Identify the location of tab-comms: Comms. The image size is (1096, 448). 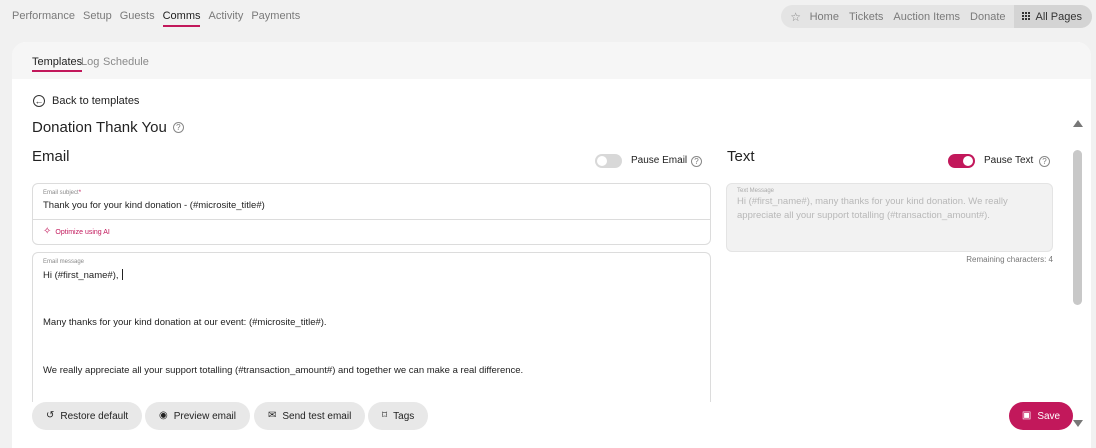
(181, 18).